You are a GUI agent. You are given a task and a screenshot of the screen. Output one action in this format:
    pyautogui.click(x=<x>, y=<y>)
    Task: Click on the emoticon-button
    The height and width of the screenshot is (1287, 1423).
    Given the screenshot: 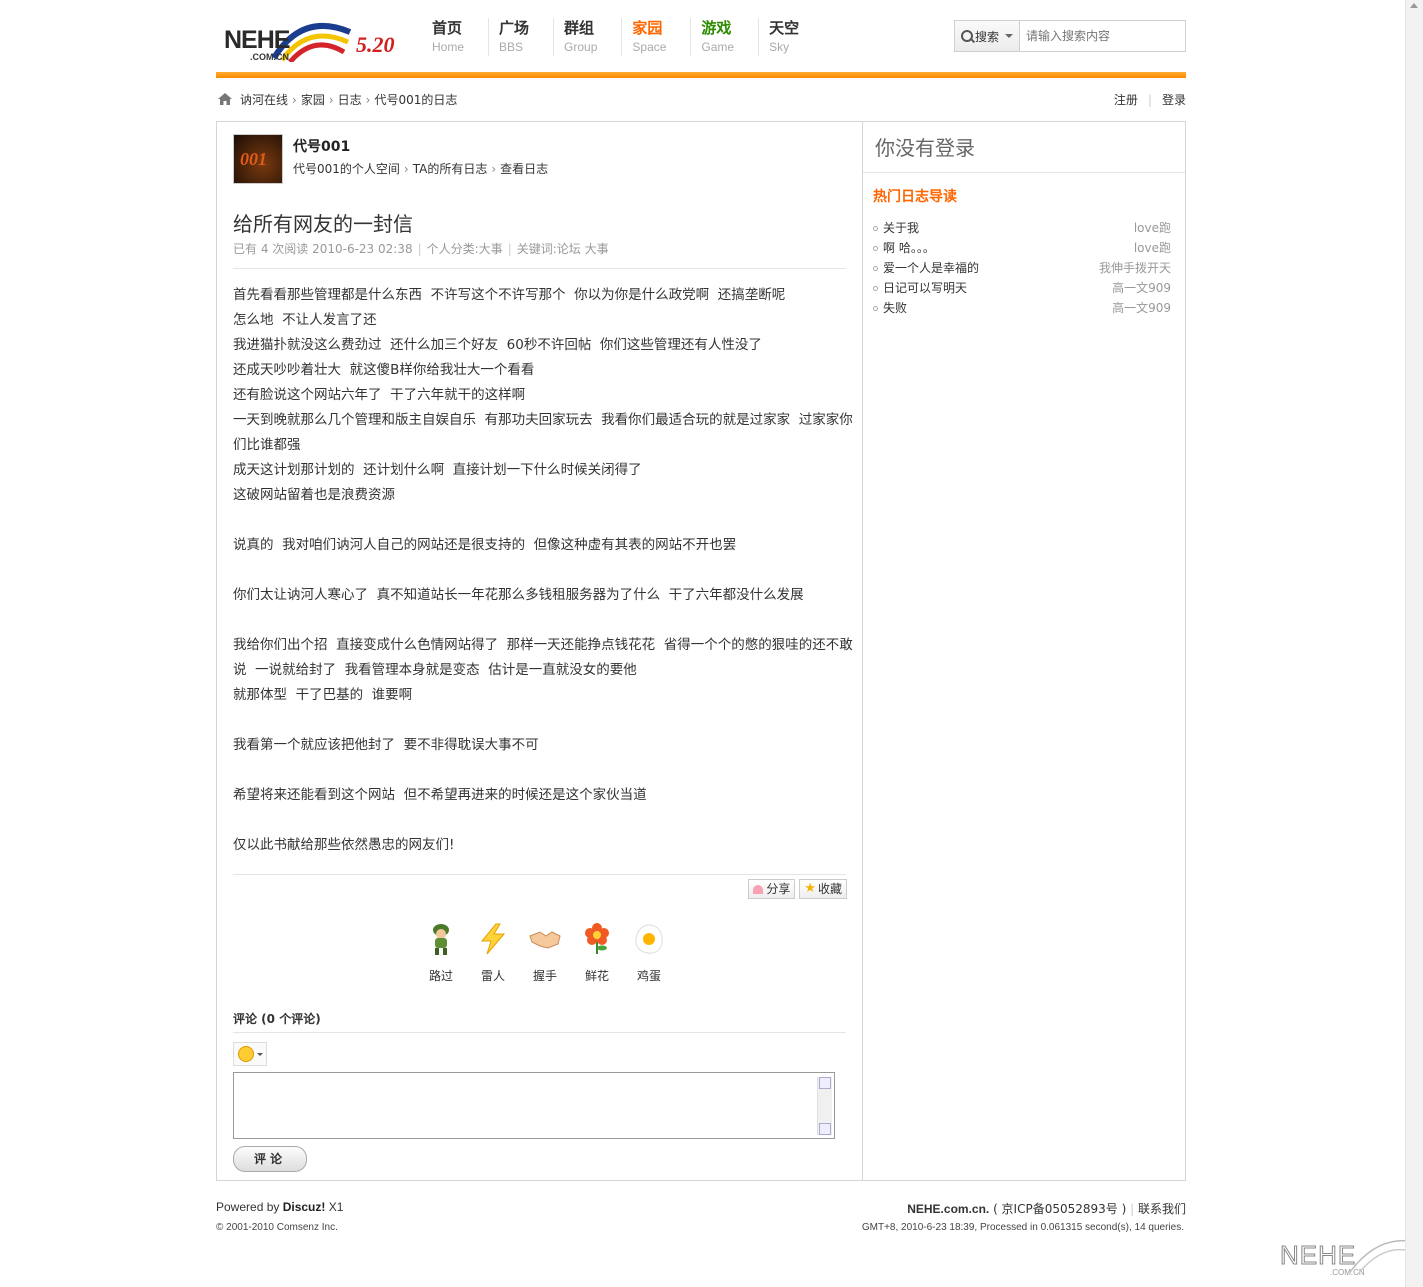 What is the action you would take?
    pyautogui.click(x=250, y=1054)
    